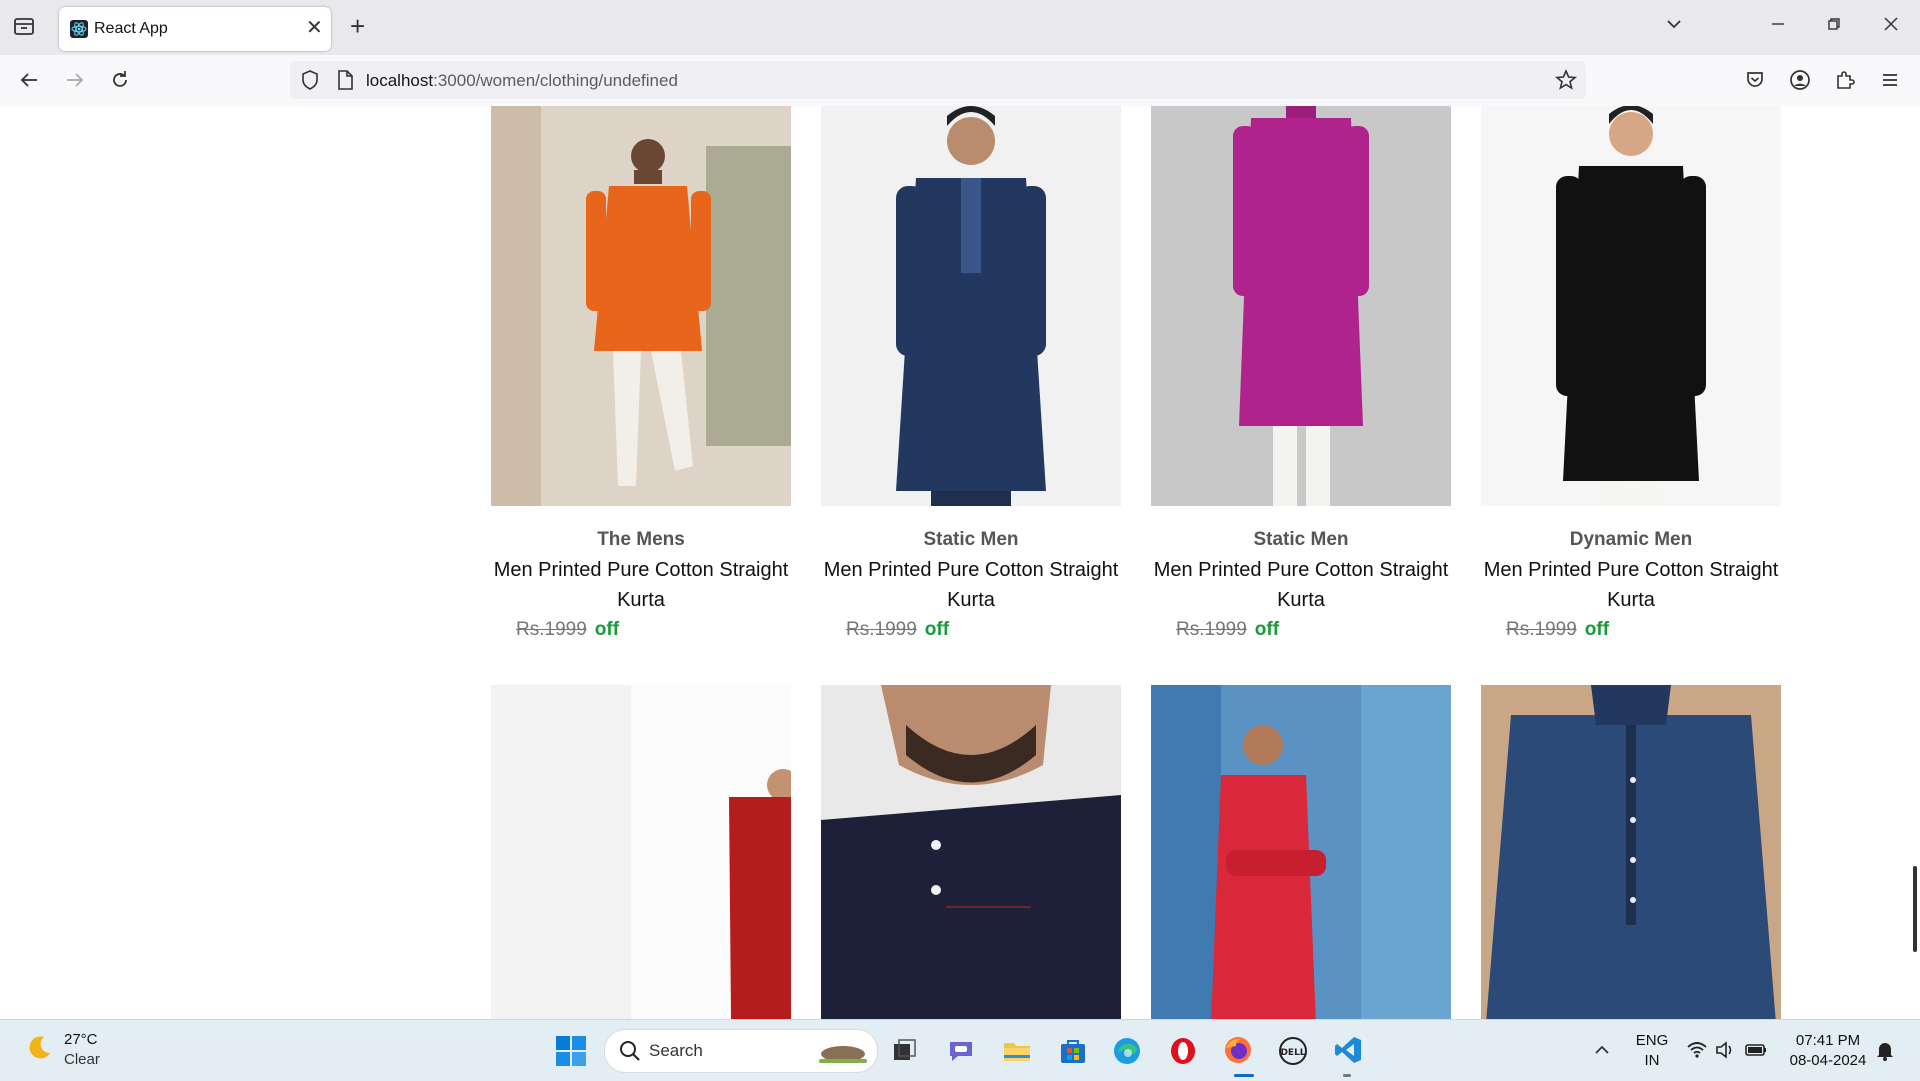  Describe the element at coordinates (1238, 1052) in the screenshot. I see `firefox-browser-icon` at that location.